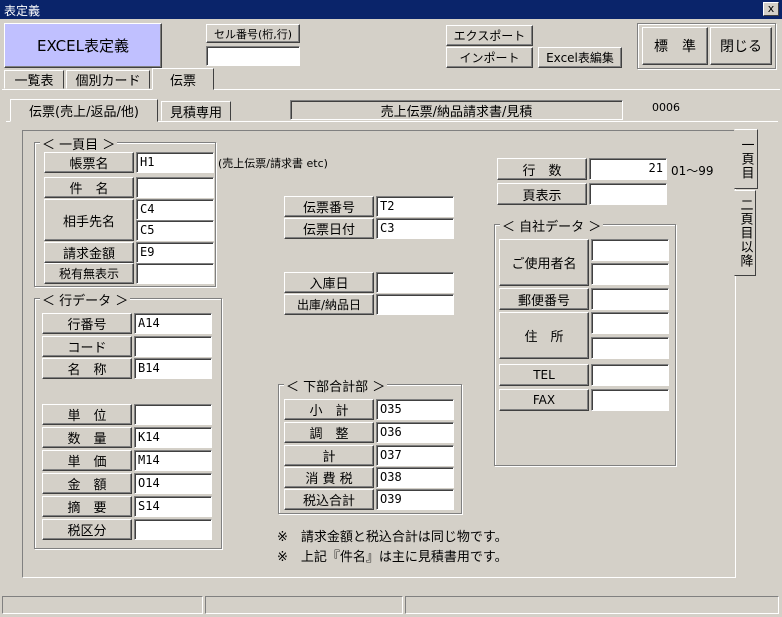  Describe the element at coordinates (666, 107) in the screenshot. I see `slip-code: 0006` at that location.